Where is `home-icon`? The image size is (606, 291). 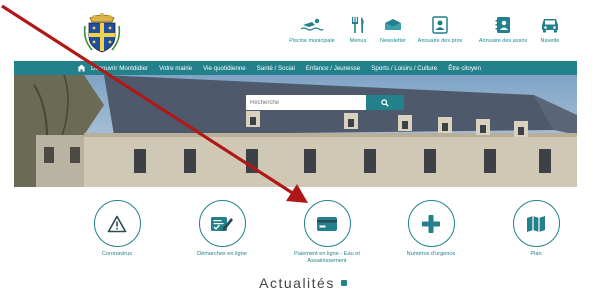
home-icon is located at coordinates (82, 68).